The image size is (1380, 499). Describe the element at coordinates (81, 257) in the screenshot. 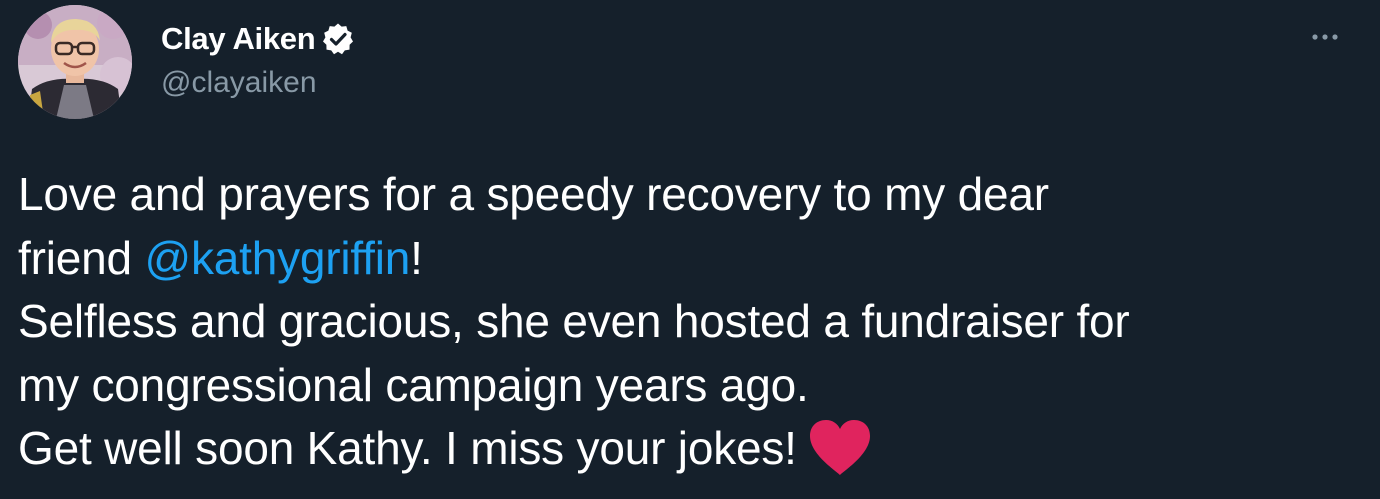

I see `tweet-text-prefix: friend` at that location.